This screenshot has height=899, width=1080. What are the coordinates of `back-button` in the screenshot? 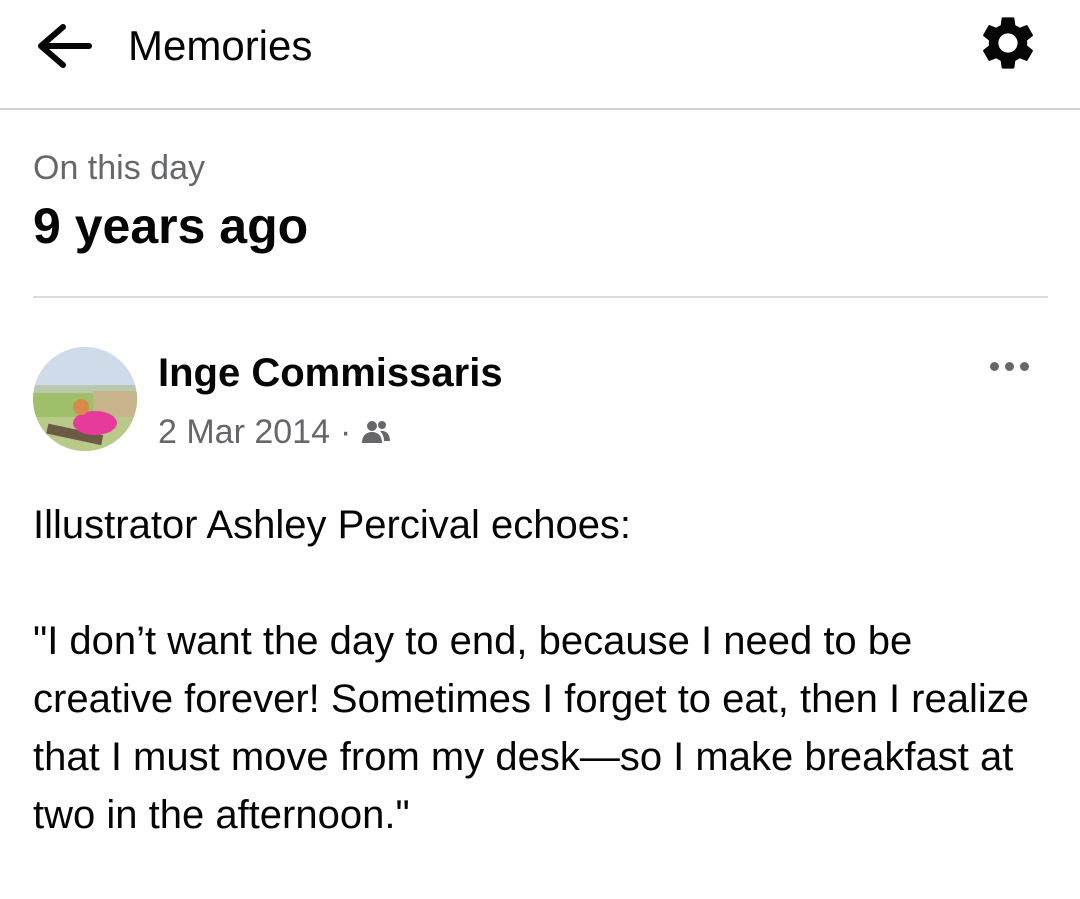 It's located at (63, 46).